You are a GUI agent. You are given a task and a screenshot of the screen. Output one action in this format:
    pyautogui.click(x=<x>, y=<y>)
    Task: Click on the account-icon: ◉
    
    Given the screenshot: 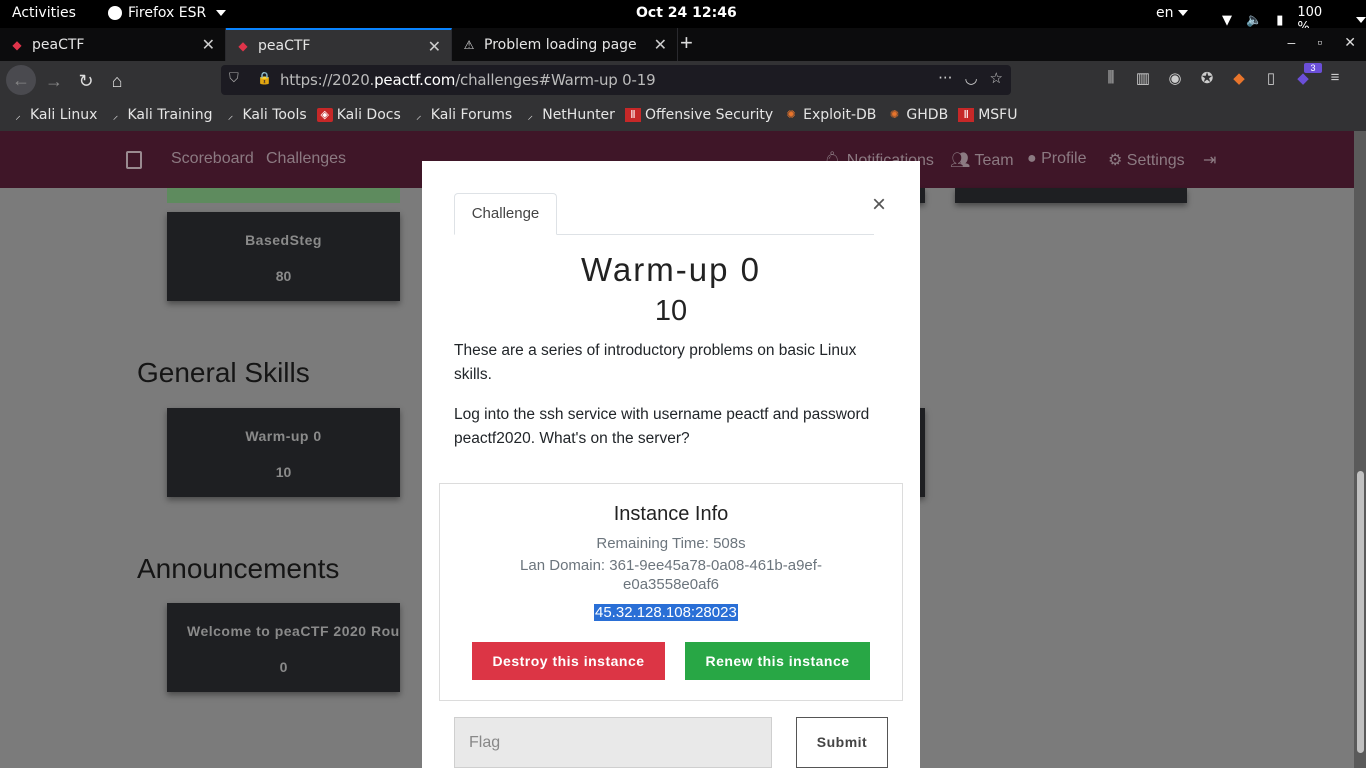 What is the action you would take?
    pyautogui.click(x=1175, y=78)
    